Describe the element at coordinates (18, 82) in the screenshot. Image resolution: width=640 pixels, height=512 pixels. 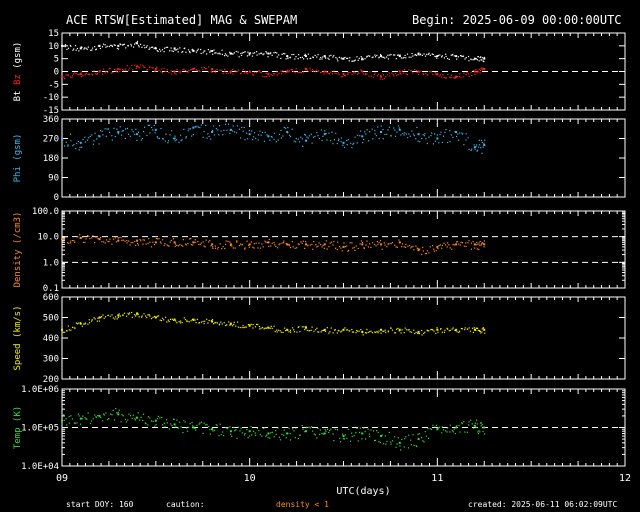
I see `y-axis-label-part: Bz` at that location.